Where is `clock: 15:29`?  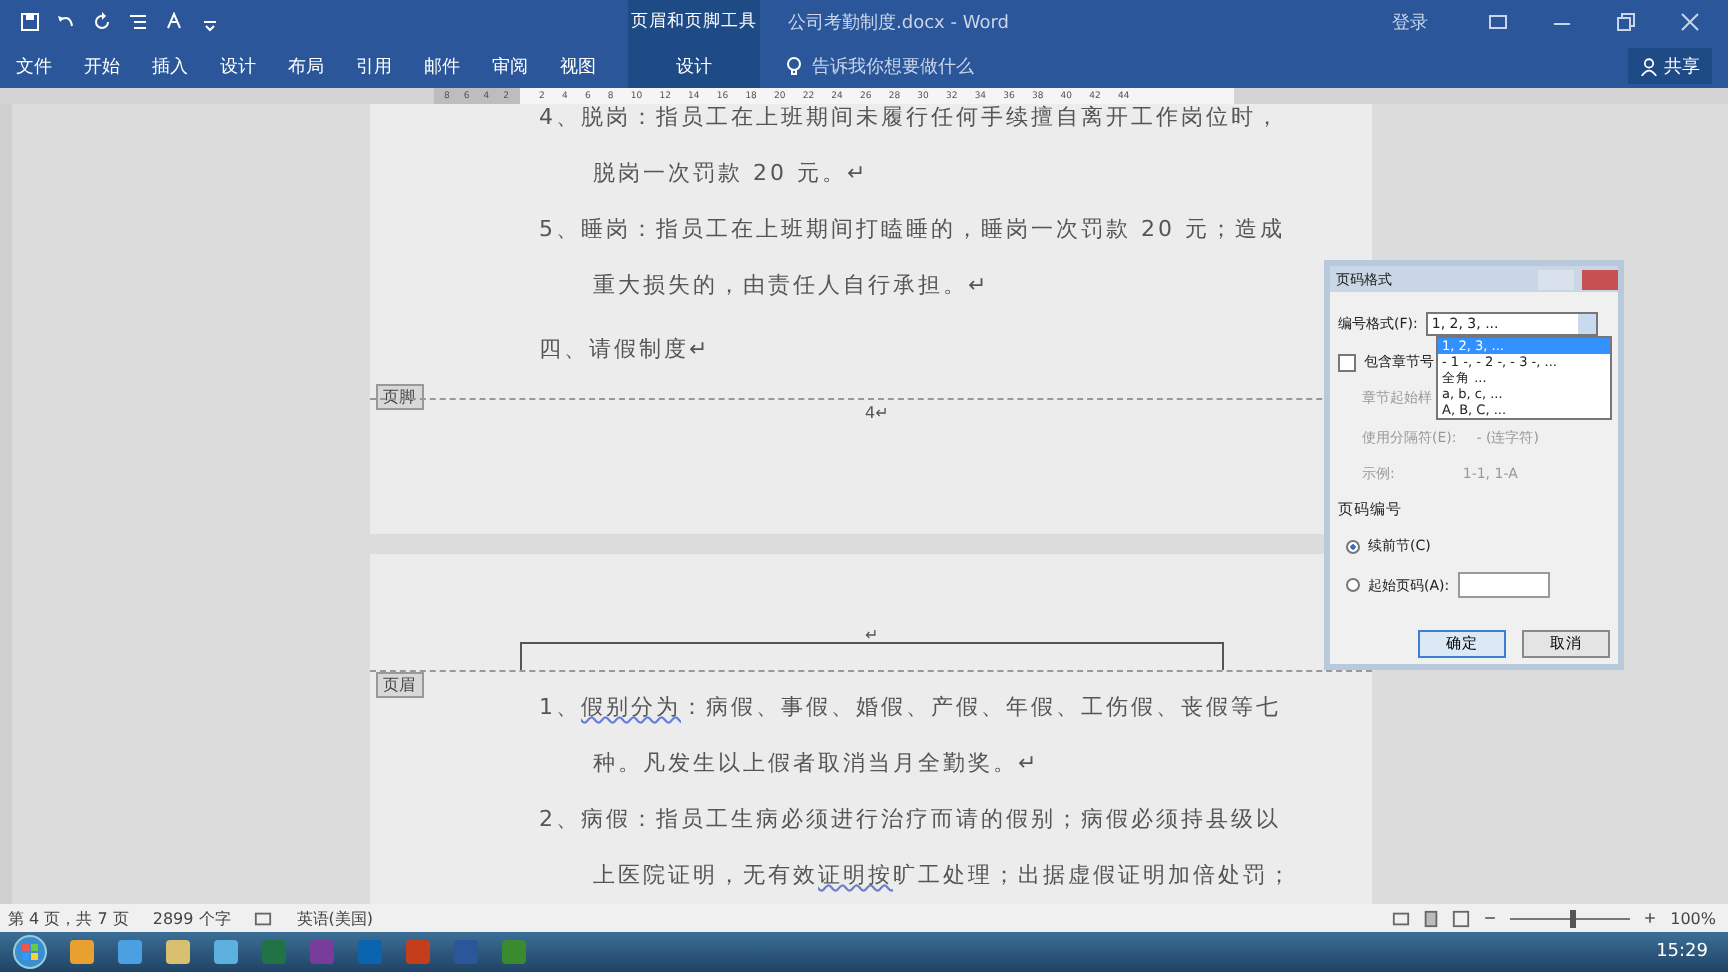
clock: 15:29 is located at coordinates (1682, 952).